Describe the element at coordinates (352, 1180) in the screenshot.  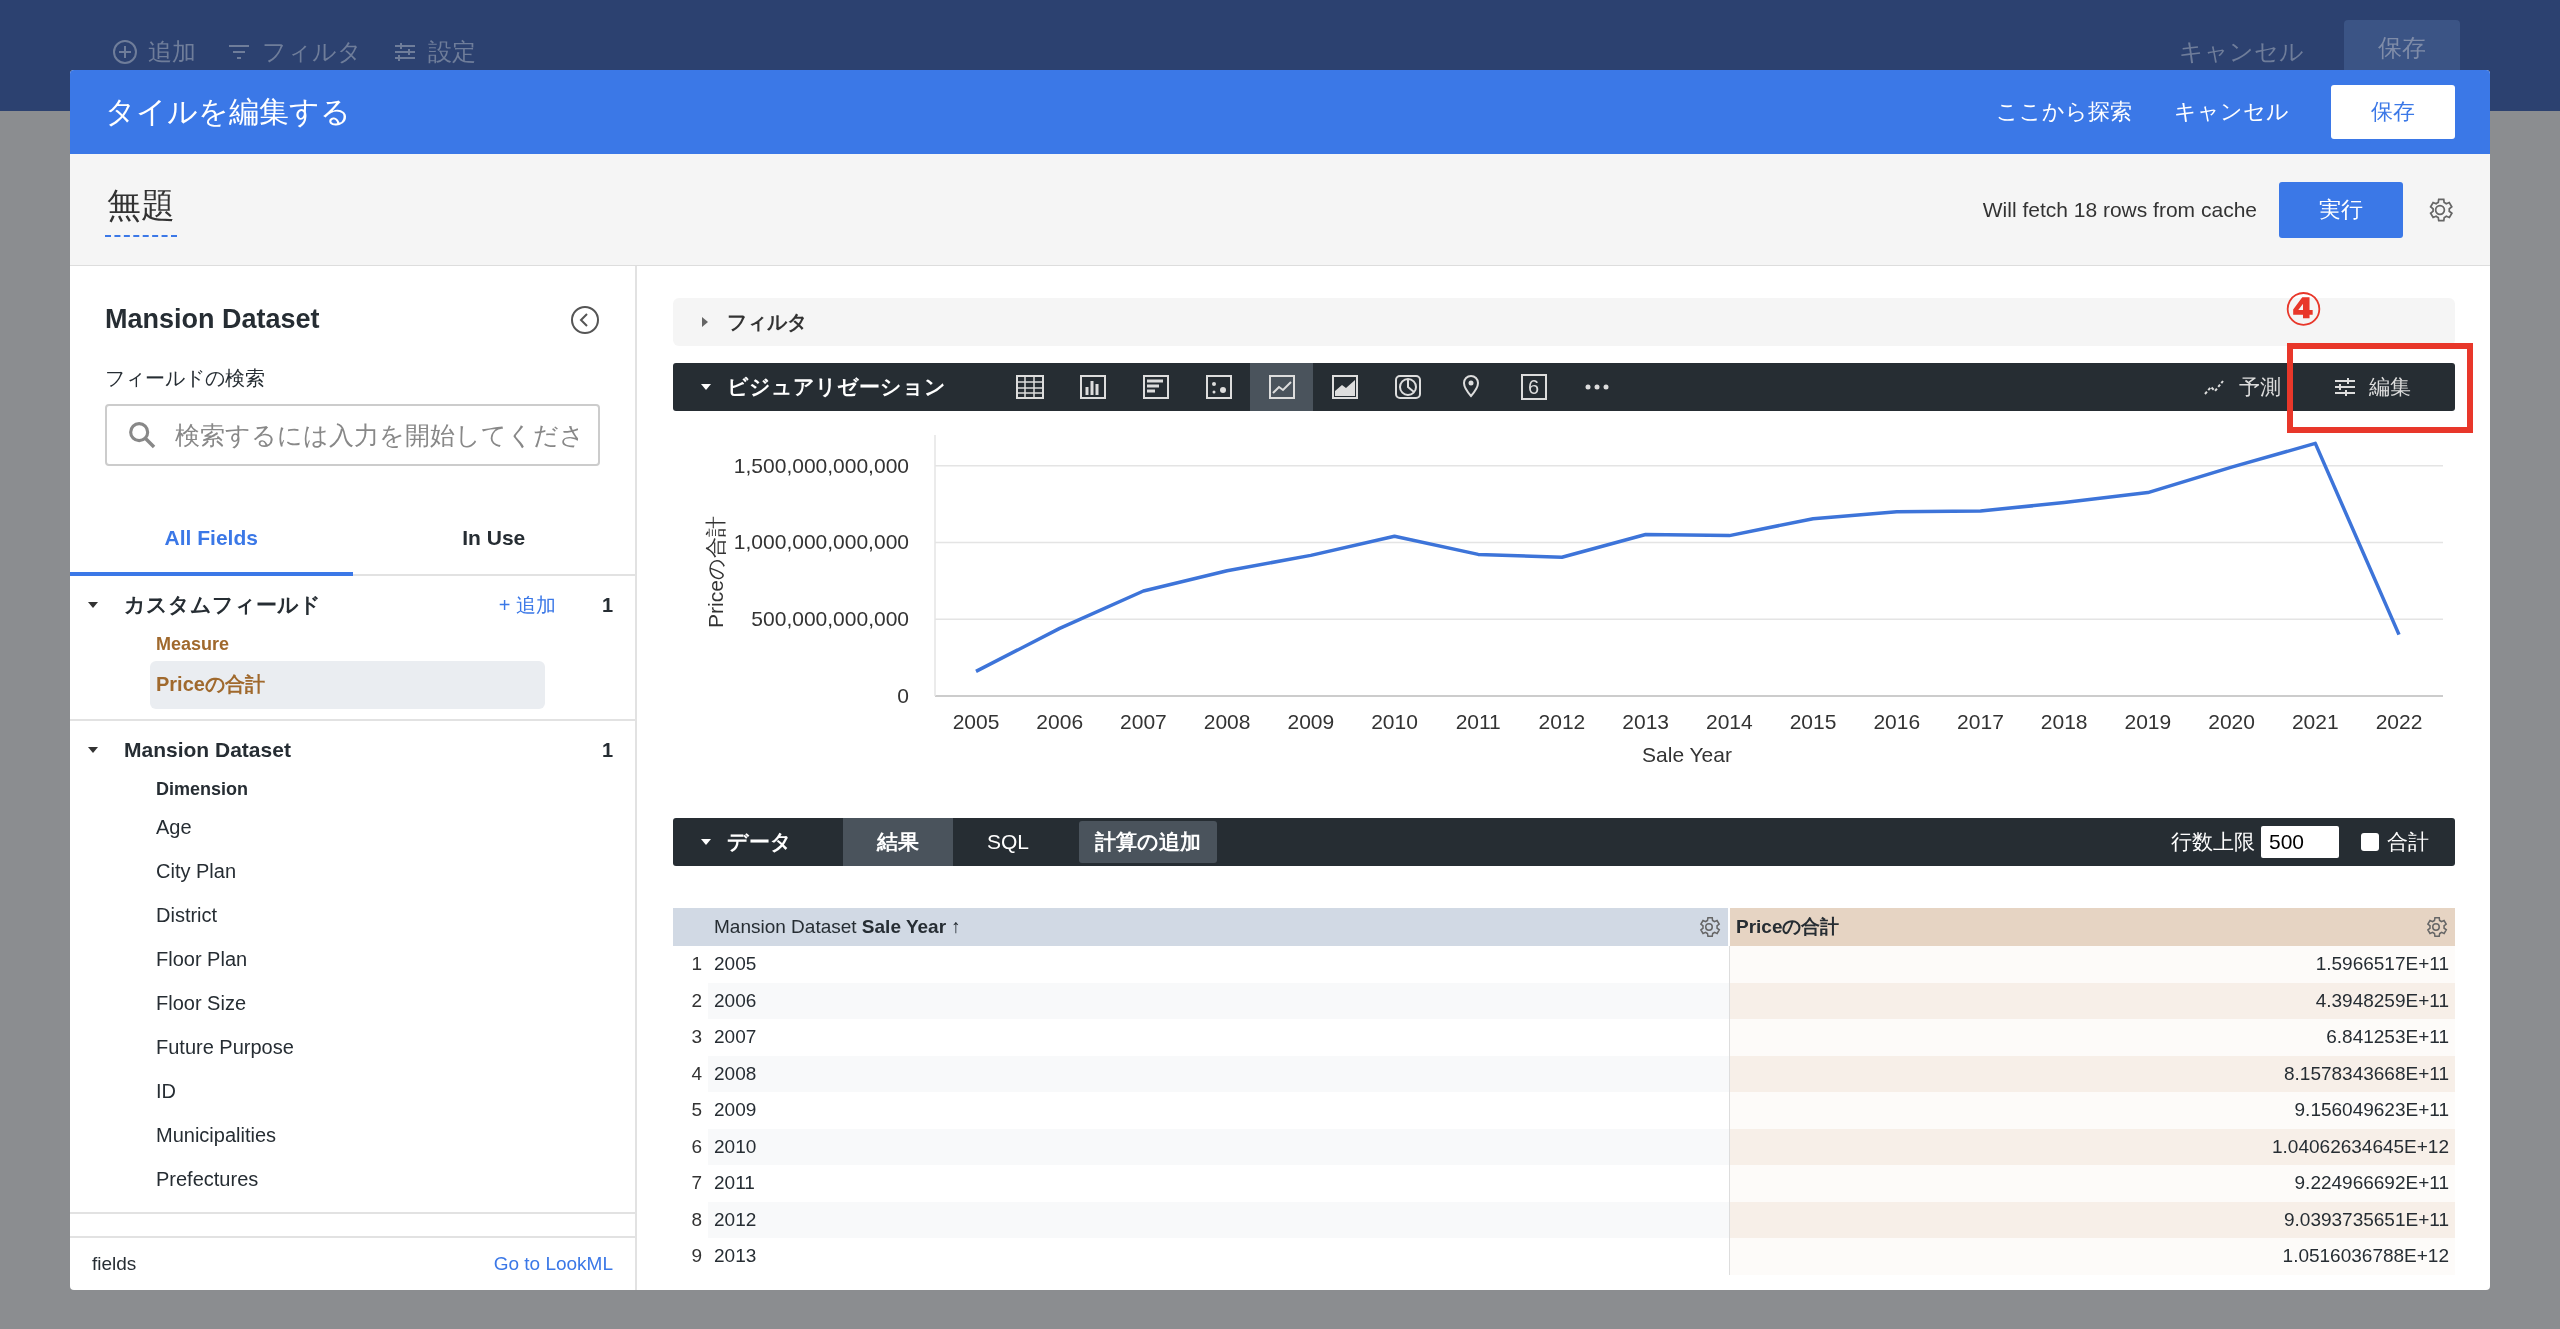
I see `field-item: Prefectures` at that location.